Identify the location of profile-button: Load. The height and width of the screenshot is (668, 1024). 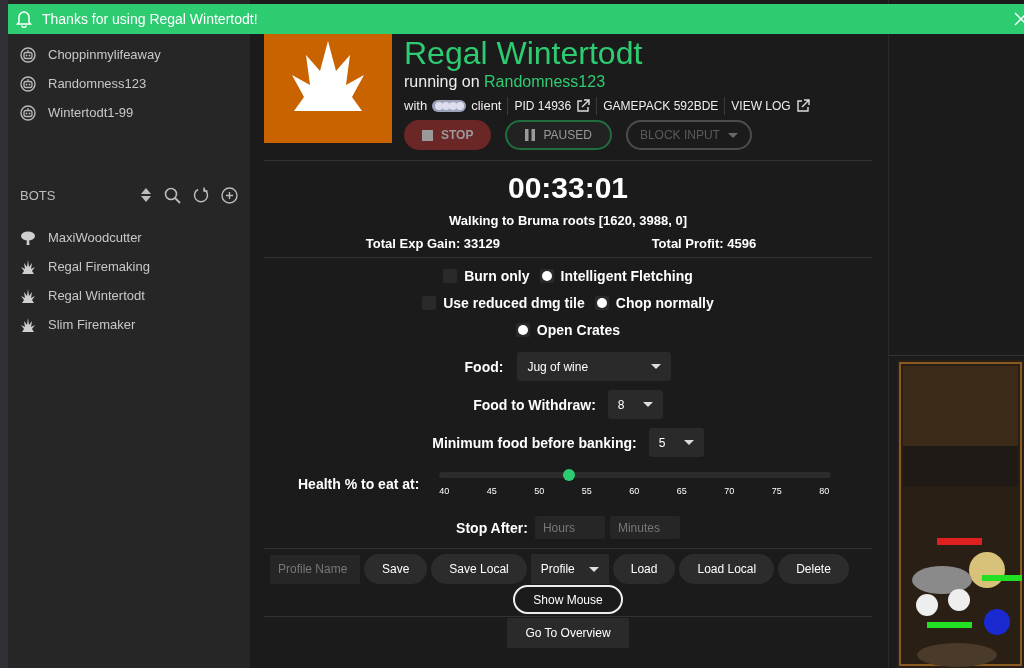
(644, 569).